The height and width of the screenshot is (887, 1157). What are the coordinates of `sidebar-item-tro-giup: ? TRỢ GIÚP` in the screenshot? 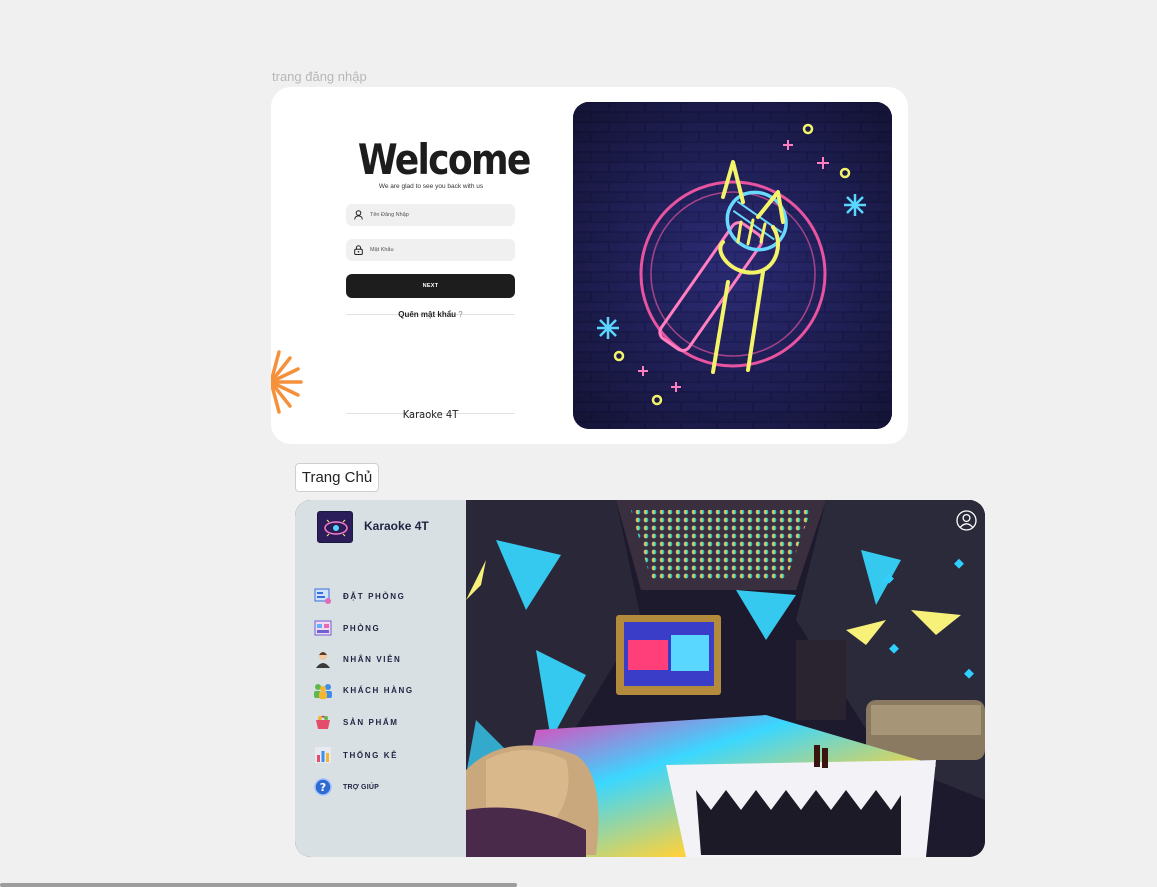 It's located at (346, 787).